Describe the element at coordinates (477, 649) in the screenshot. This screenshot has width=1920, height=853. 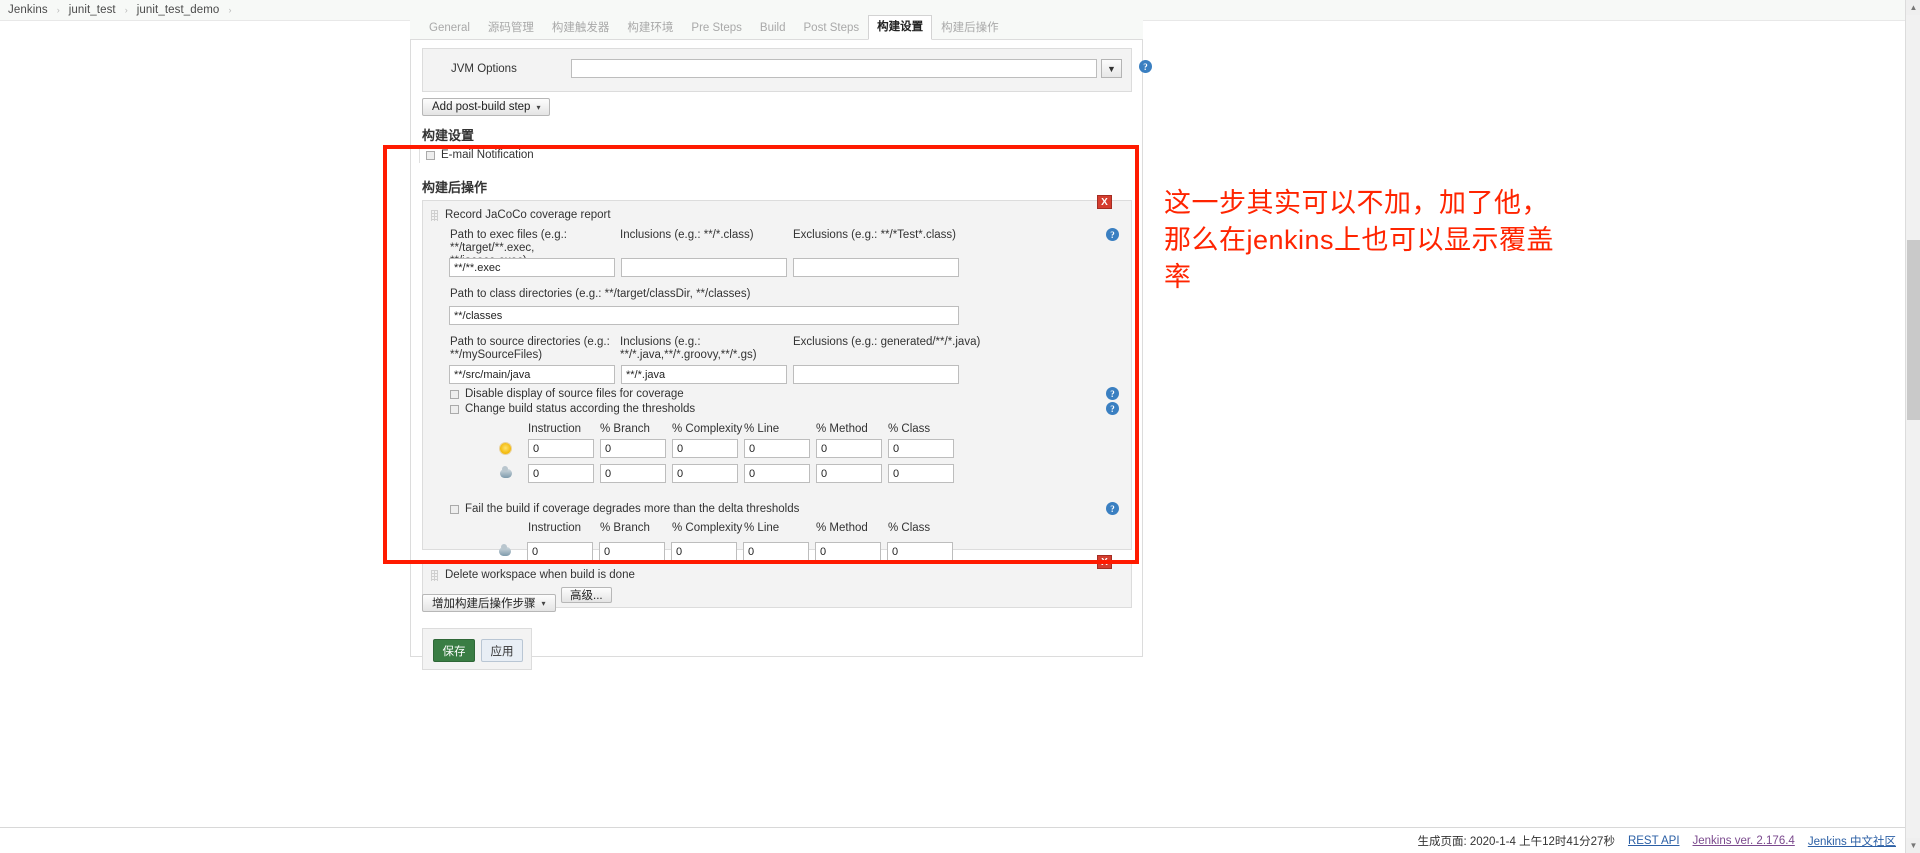
I see `form-actions-bar: 保存 应用` at that location.